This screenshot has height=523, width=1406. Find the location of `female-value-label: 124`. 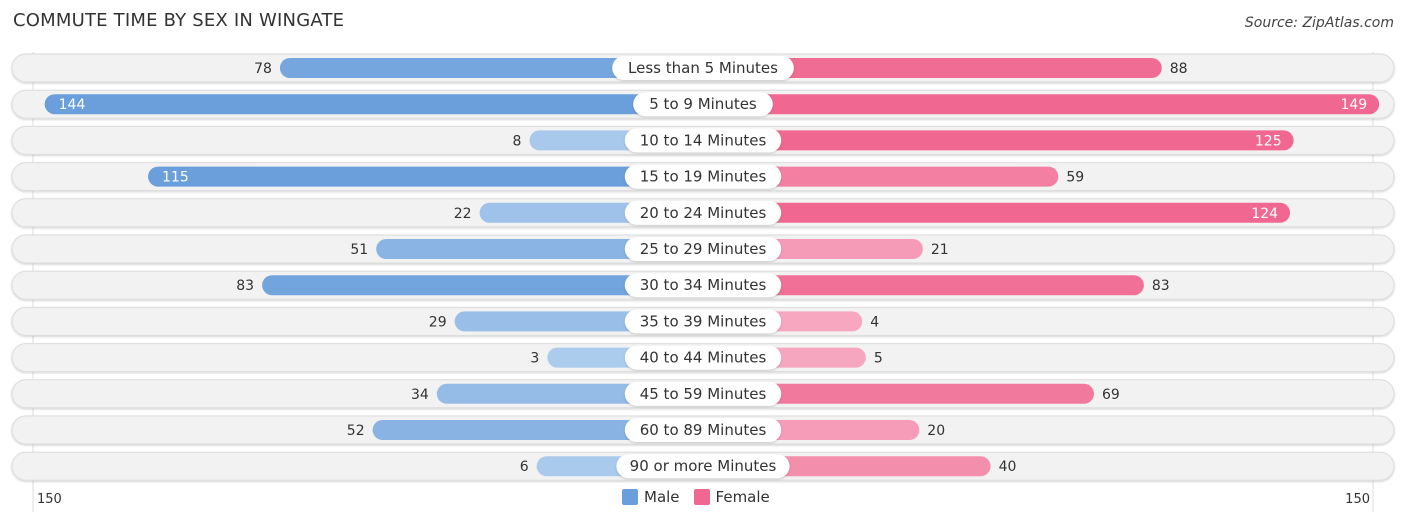

female-value-label: 124 is located at coordinates (1264, 214).